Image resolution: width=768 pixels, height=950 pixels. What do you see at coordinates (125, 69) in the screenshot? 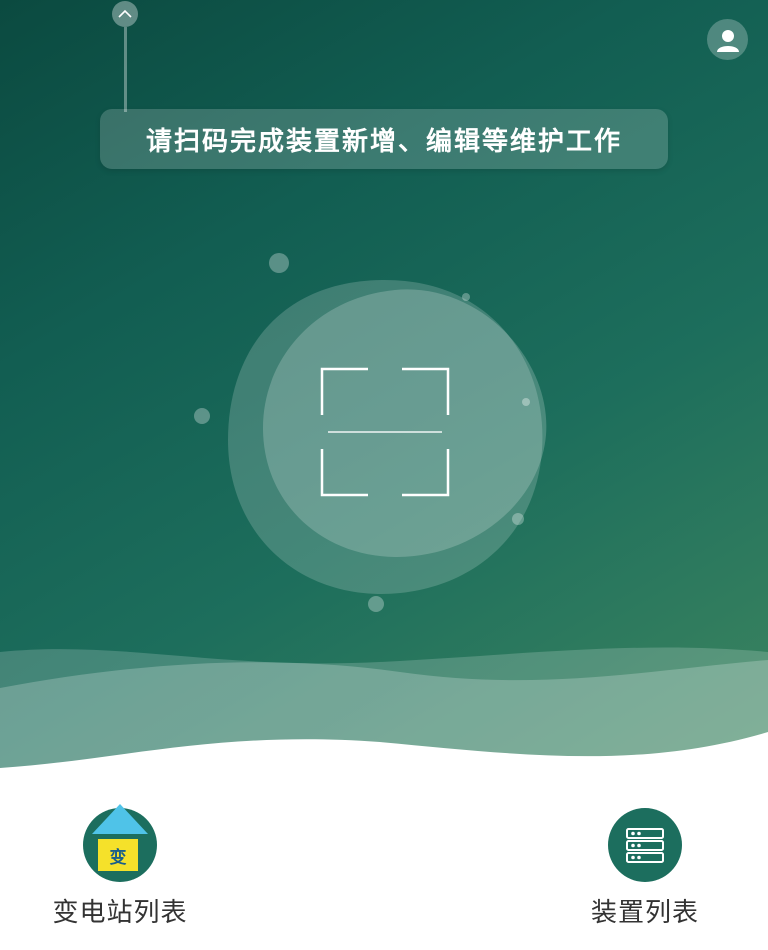
I see `pull-handle-line` at bounding box center [125, 69].